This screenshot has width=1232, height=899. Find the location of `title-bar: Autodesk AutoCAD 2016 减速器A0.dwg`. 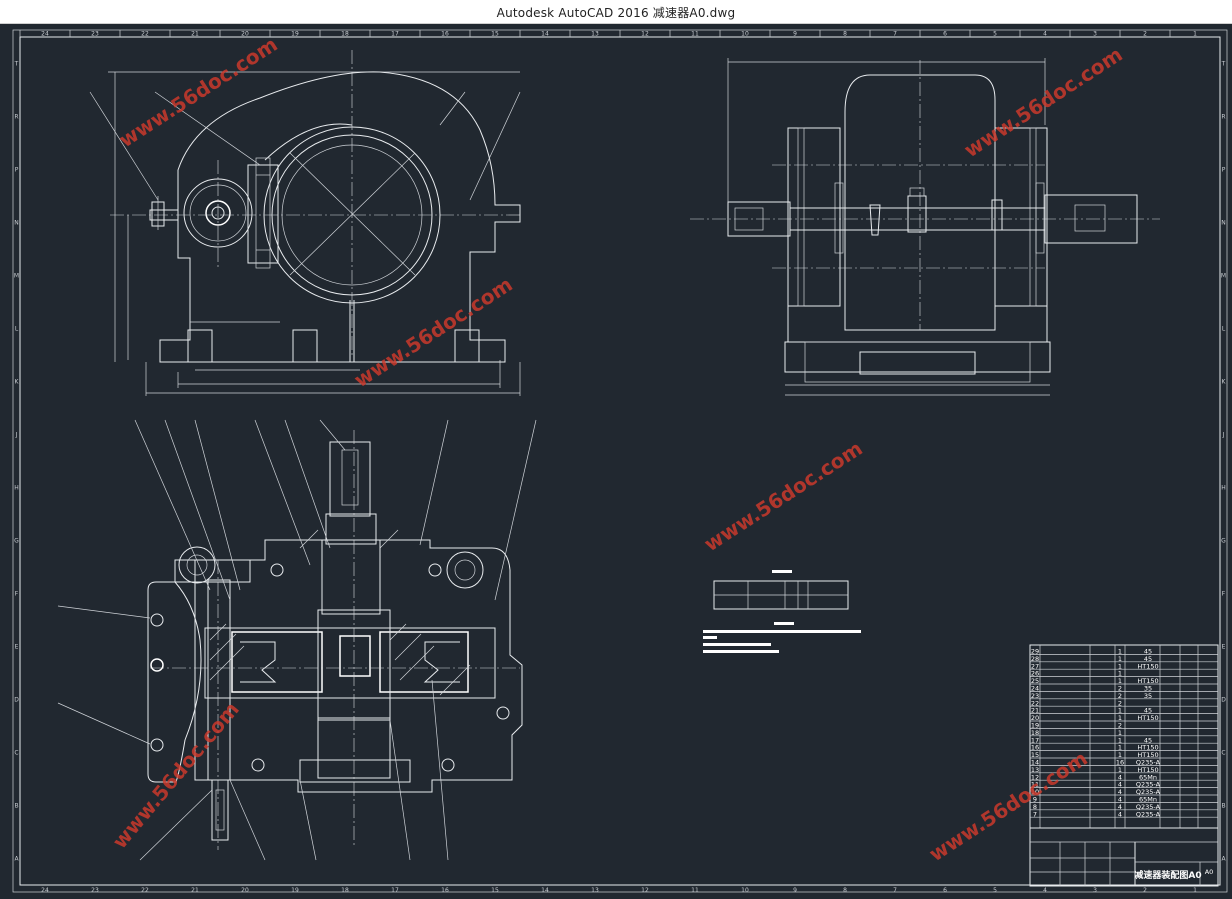

title-bar: Autodesk AutoCAD 2016 减速器A0.dwg is located at coordinates (616, 12).